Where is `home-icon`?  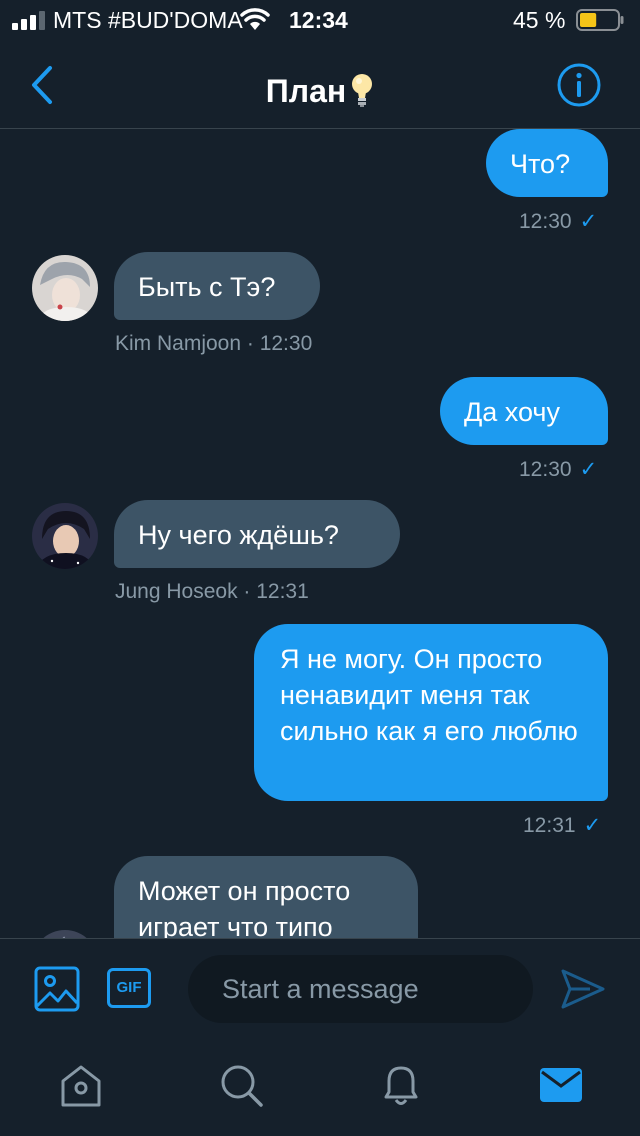 home-icon is located at coordinates (81, 1086).